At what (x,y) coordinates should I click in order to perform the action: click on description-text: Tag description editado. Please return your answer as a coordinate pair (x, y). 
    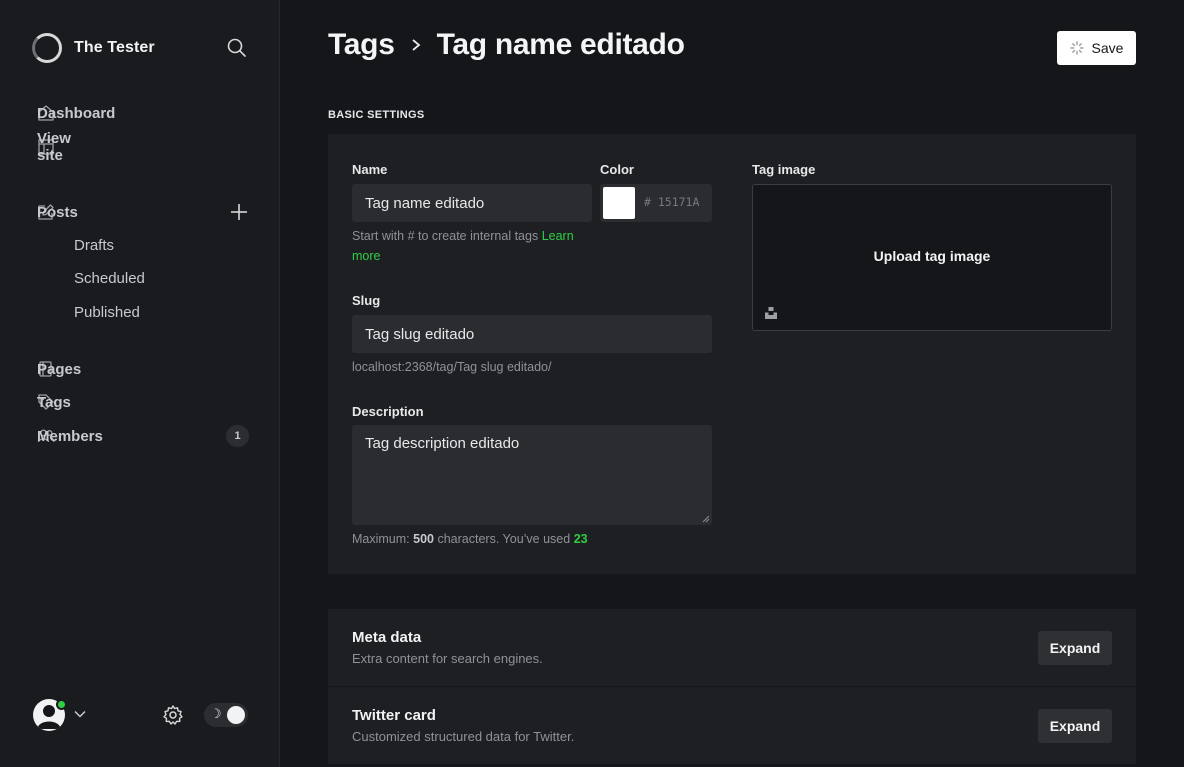
    Looking at the image, I should click on (442, 443).